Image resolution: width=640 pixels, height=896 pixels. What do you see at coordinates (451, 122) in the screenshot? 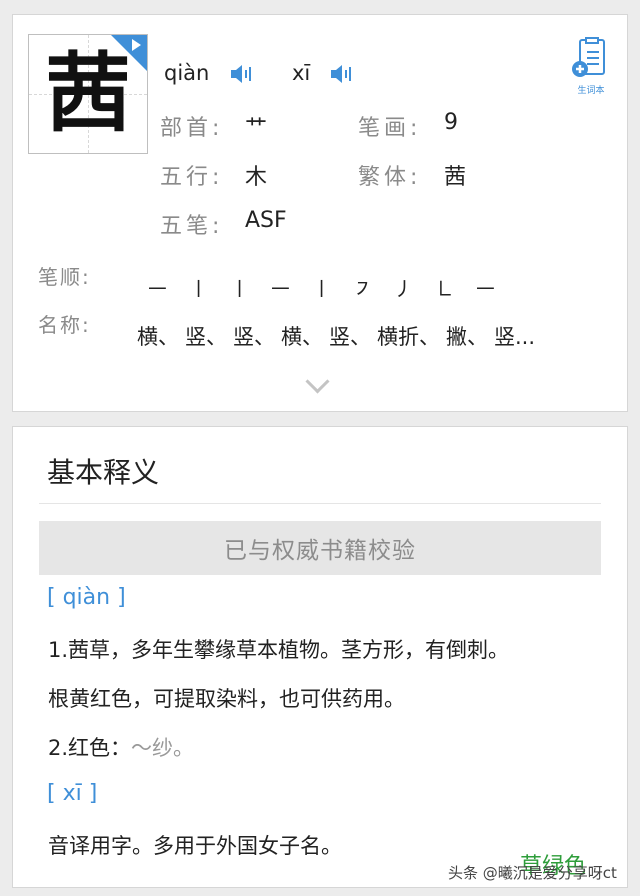
I see `strokes-value: 9` at bounding box center [451, 122].